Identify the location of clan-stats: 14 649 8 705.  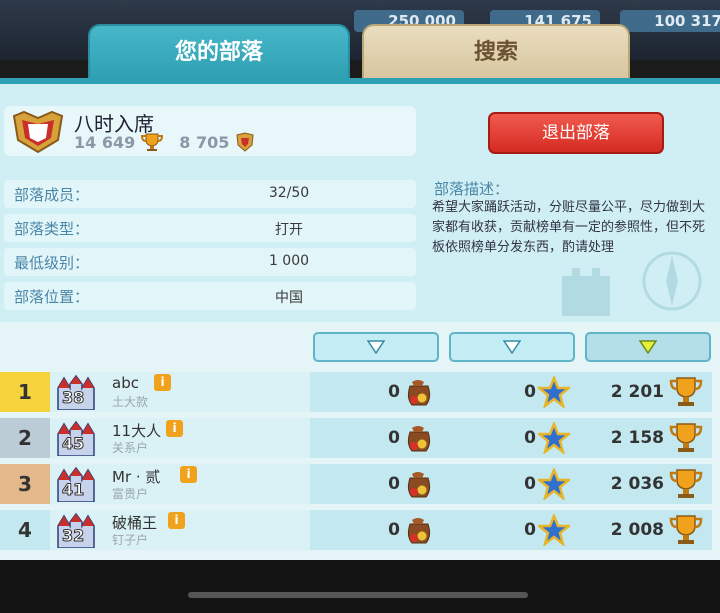
(164, 142).